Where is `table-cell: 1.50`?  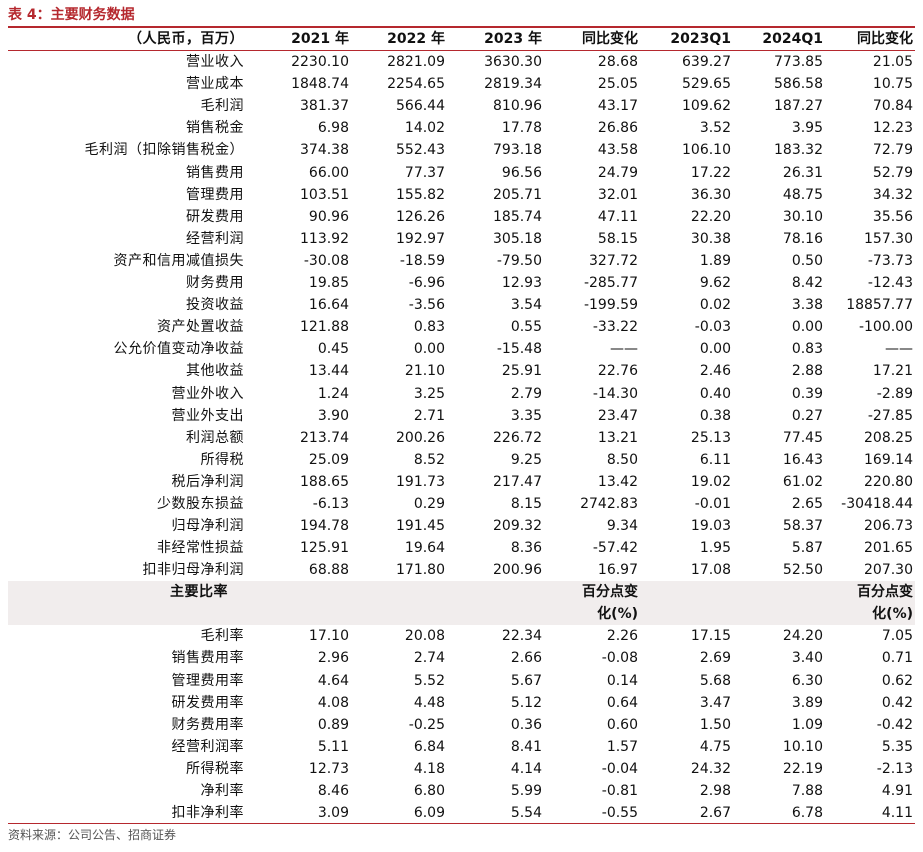 table-cell: 1.50 is located at coordinates (715, 724).